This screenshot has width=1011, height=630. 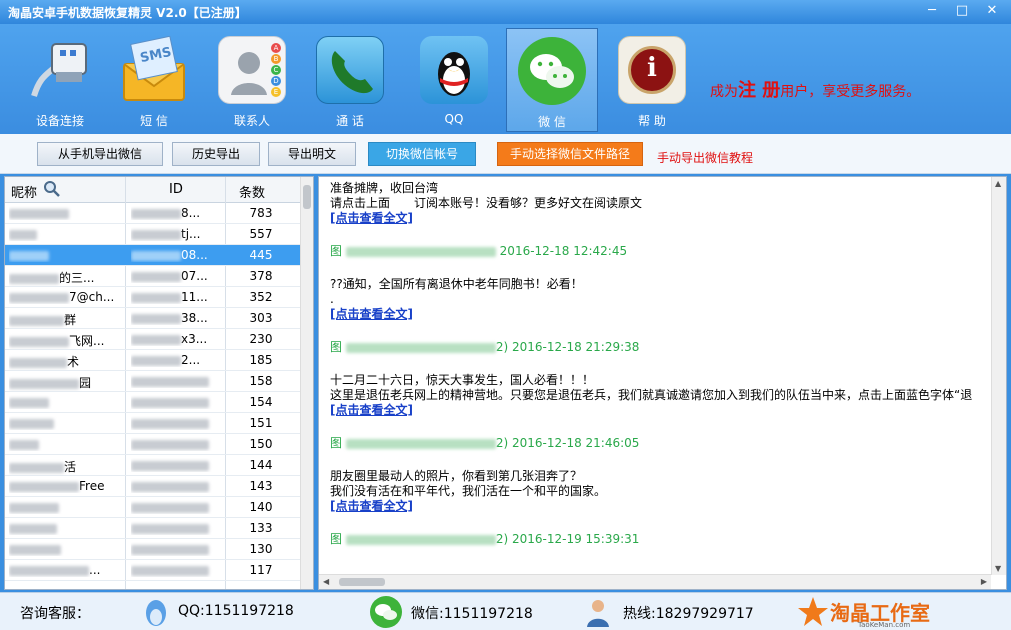 I want to click on message-count: 140, so click(x=261, y=507).